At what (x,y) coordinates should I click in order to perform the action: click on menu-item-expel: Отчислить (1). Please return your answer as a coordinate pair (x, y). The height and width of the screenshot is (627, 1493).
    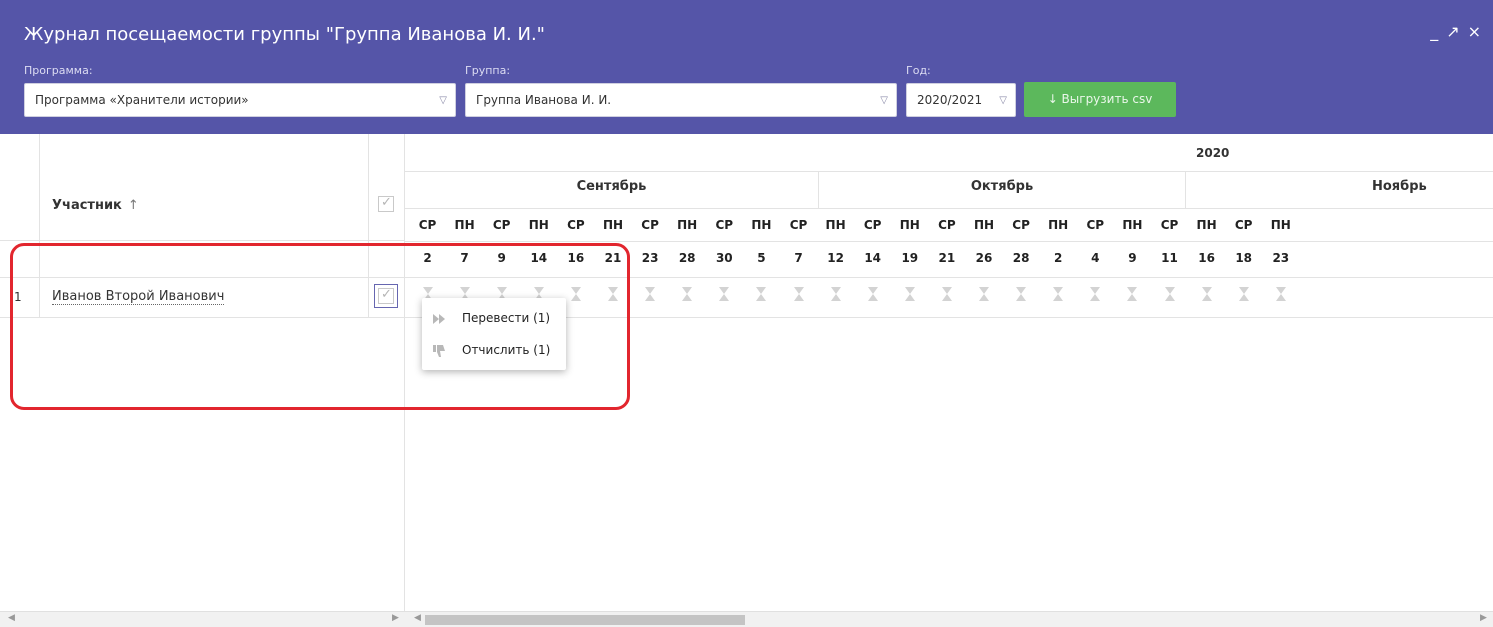
    Looking at the image, I should click on (494, 351).